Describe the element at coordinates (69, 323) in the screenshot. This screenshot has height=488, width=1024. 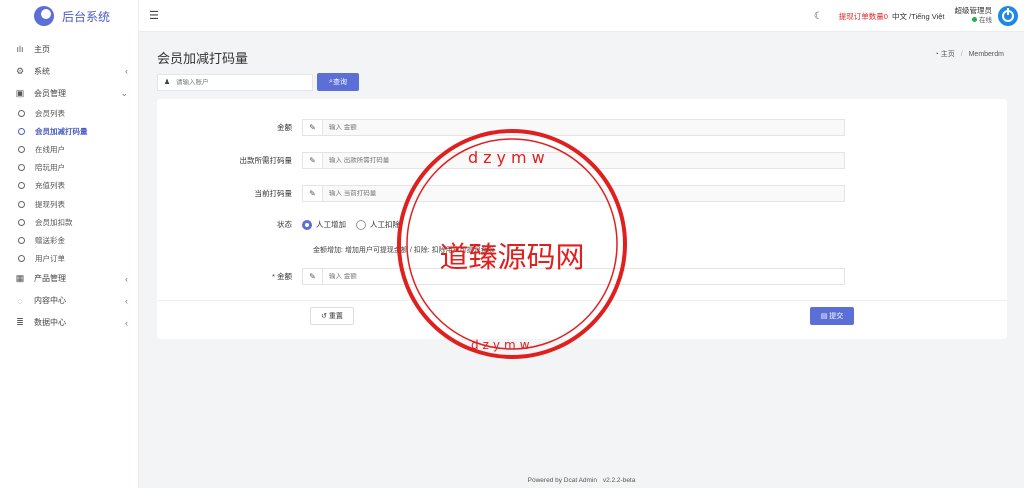
I see `sidebar-item-data: ≣ 数据中心 ‹` at that location.